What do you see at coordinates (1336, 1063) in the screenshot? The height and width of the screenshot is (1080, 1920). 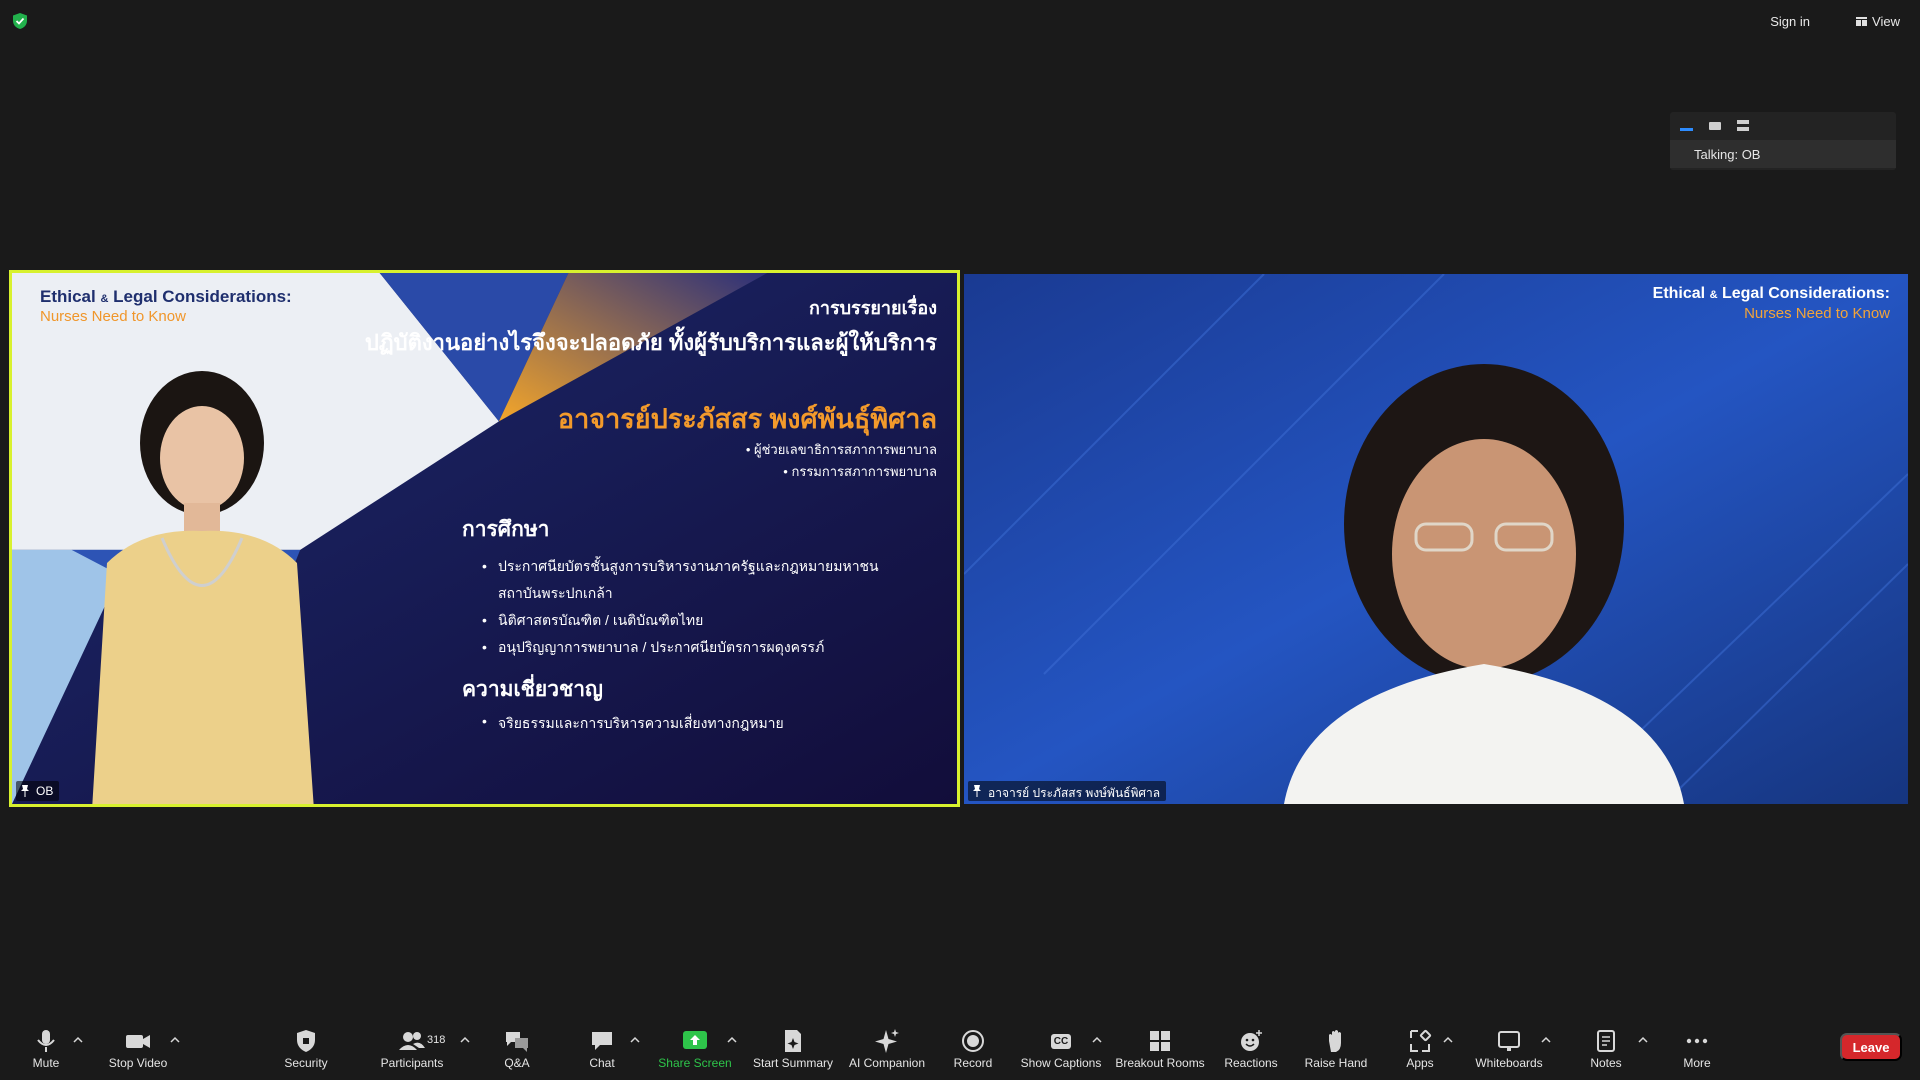 I see `raise-hand-label: Raise Hand` at bounding box center [1336, 1063].